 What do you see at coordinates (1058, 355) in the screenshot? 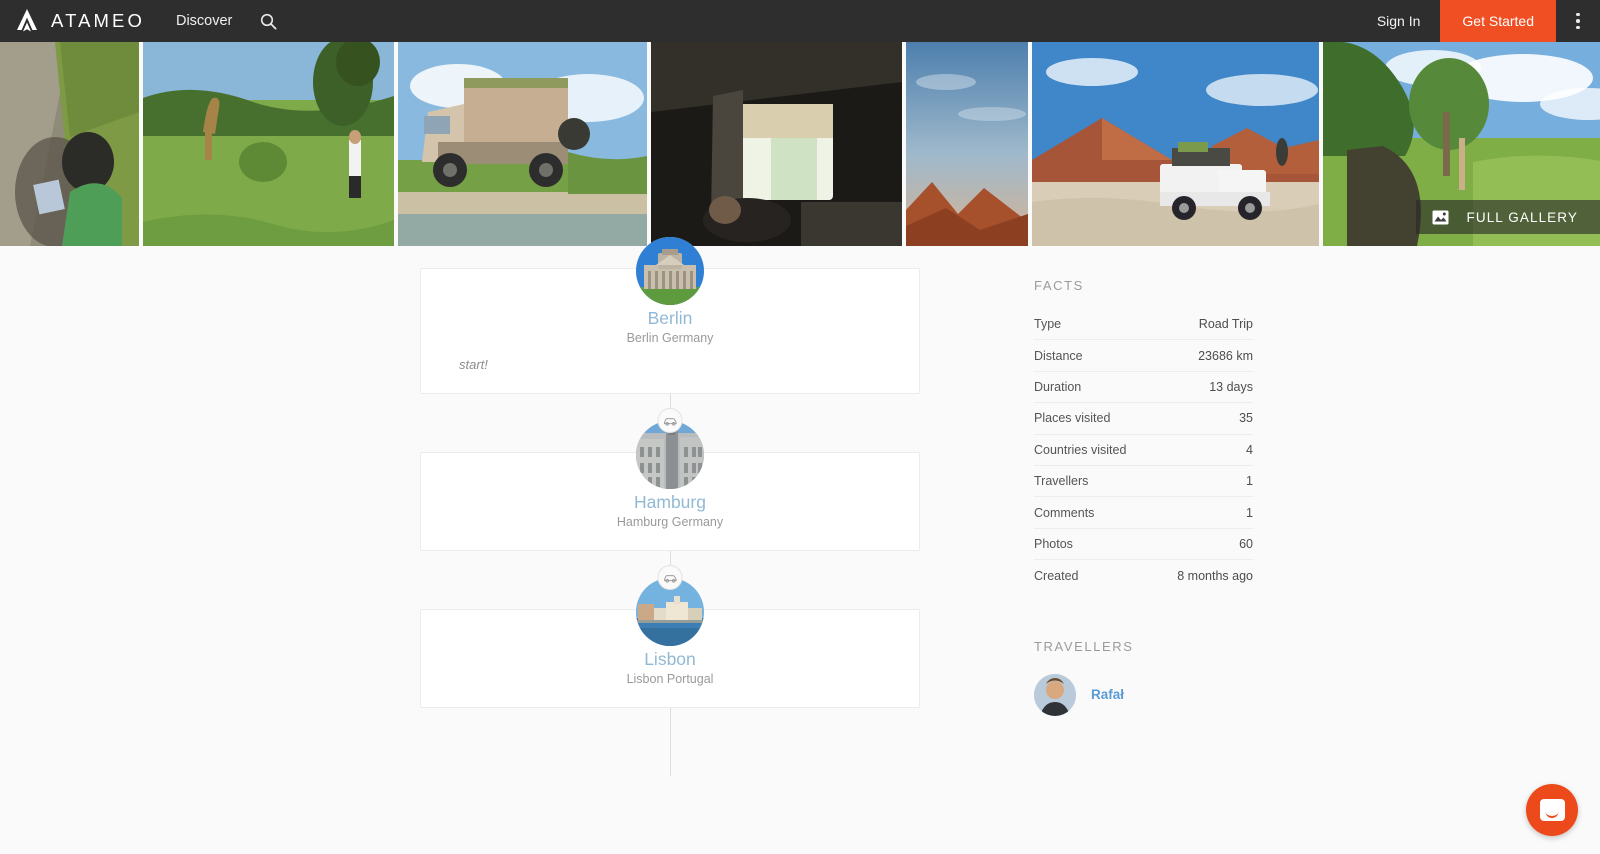
I see `fact-label: Distance` at bounding box center [1058, 355].